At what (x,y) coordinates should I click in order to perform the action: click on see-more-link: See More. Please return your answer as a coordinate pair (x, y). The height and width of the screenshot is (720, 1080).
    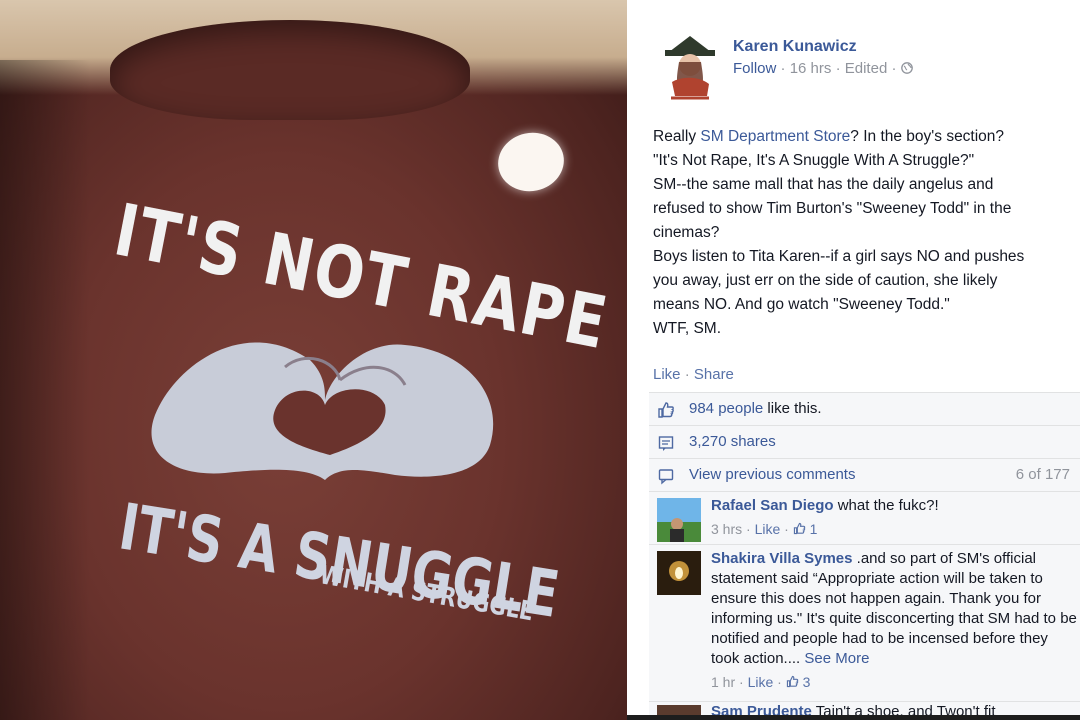
    Looking at the image, I should click on (836, 658).